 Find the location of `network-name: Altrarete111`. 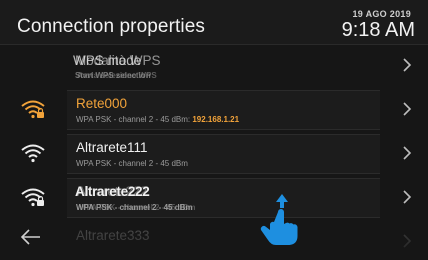

network-name: Altrarete111 is located at coordinates (112, 147).